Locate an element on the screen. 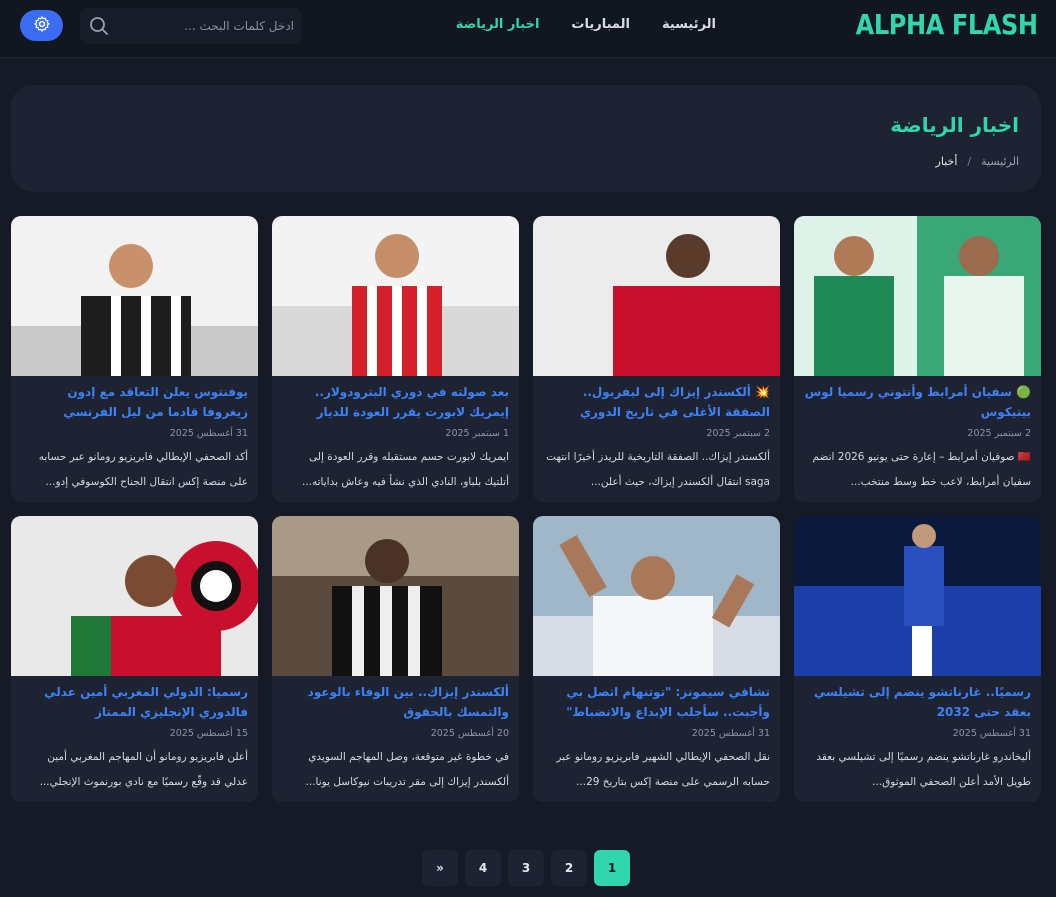 The width and height of the screenshot is (1056, 897). search-input is located at coordinates (202, 26).